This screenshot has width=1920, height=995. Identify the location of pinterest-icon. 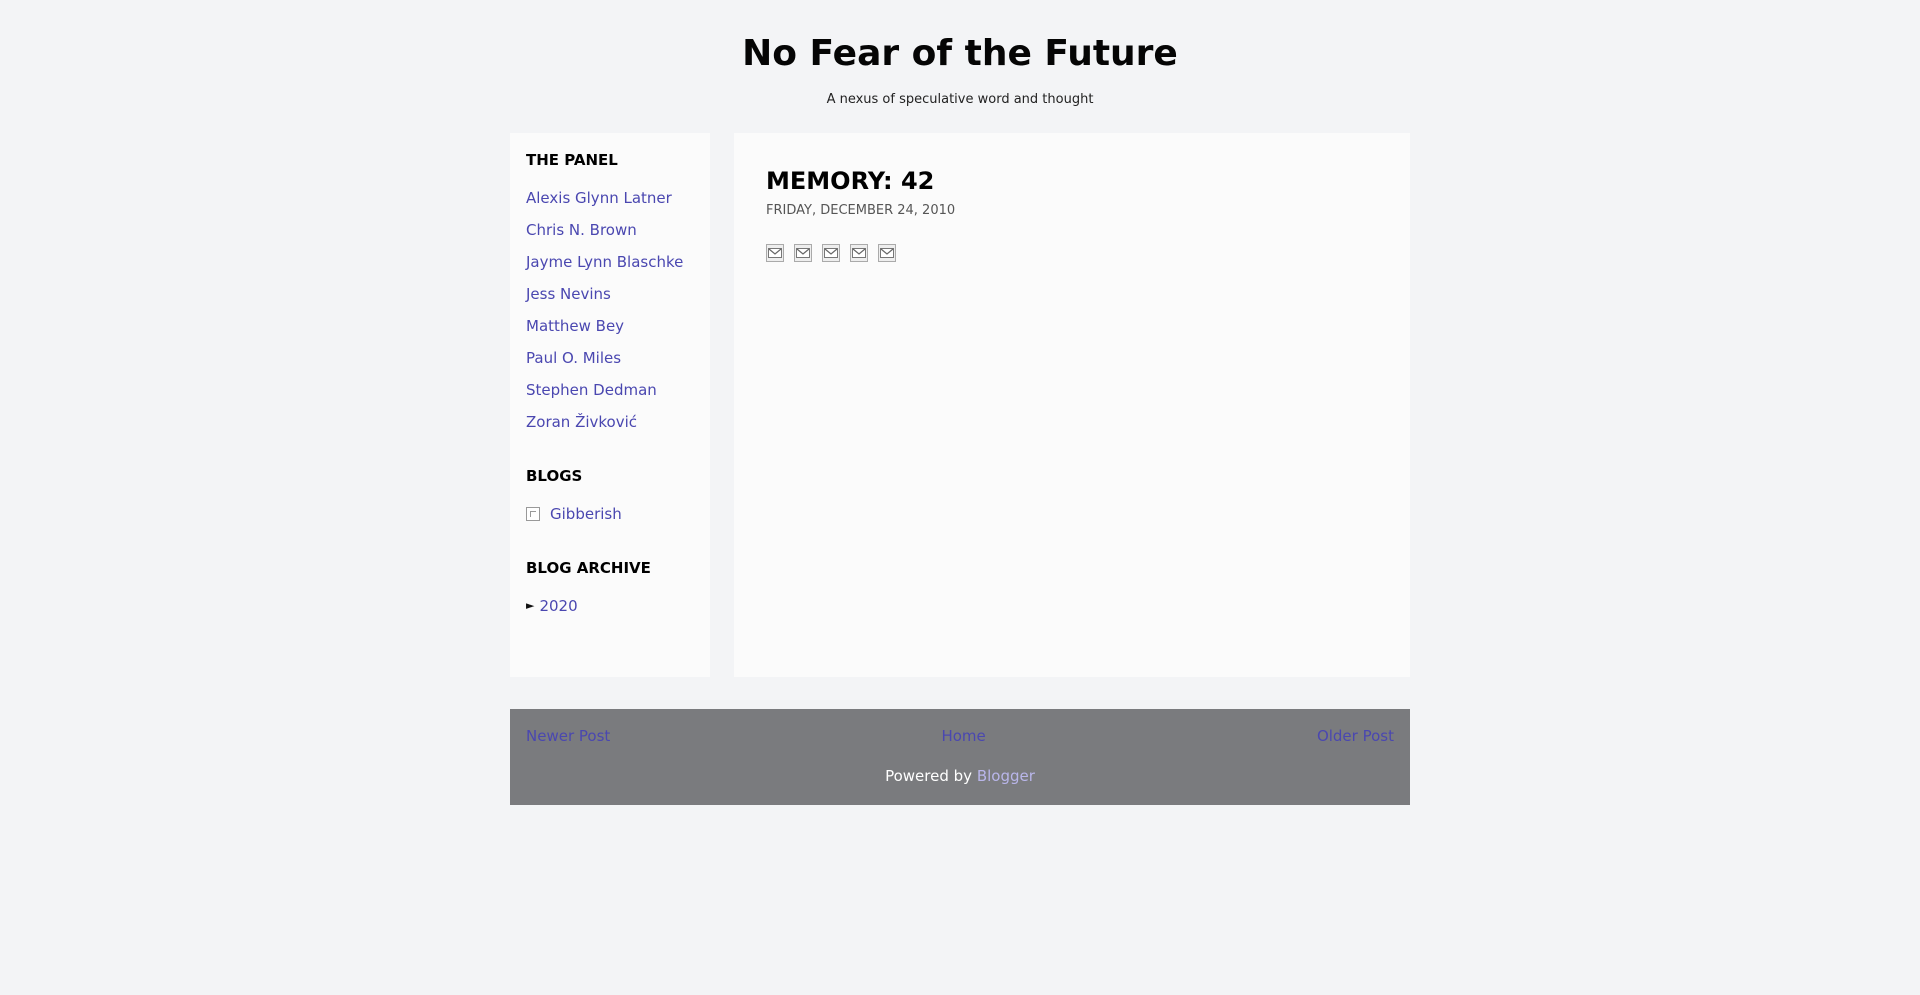
(887, 253).